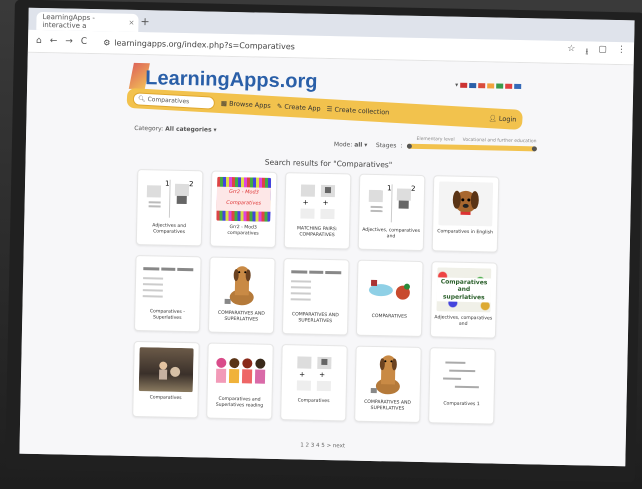  What do you see at coordinates (357, 110) in the screenshot?
I see `nav-create-collection: ☰ Create collection` at bounding box center [357, 110].